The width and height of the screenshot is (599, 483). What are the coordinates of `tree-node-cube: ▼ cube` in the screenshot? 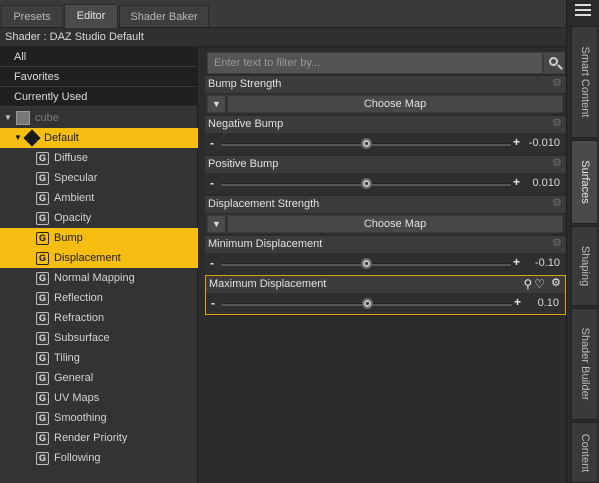 It's located at (99, 118).